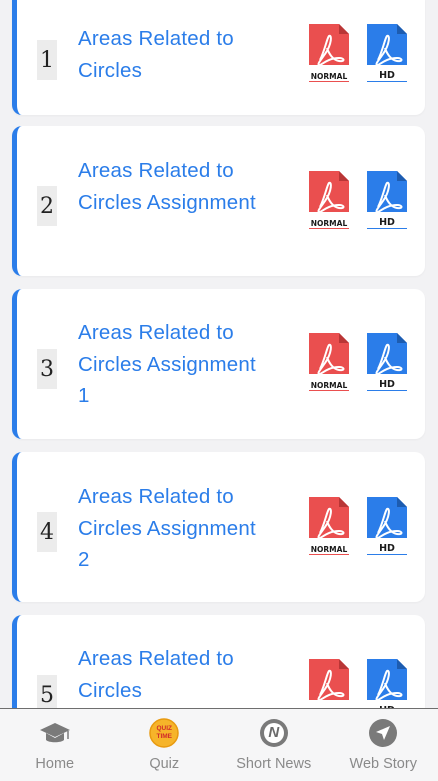  I want to click on list-item: 5 Areas Related to Circles NORMAL HD, so click(218, 661).